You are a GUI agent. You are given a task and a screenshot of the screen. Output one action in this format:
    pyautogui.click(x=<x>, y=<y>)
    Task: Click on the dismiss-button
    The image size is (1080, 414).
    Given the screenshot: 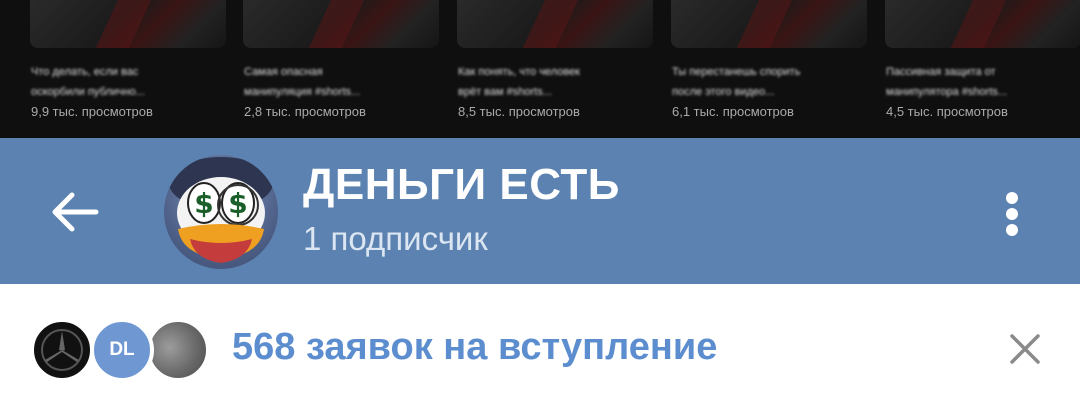 What is the action you would take?
    pyautogui.click(x=1025, y=349)
    